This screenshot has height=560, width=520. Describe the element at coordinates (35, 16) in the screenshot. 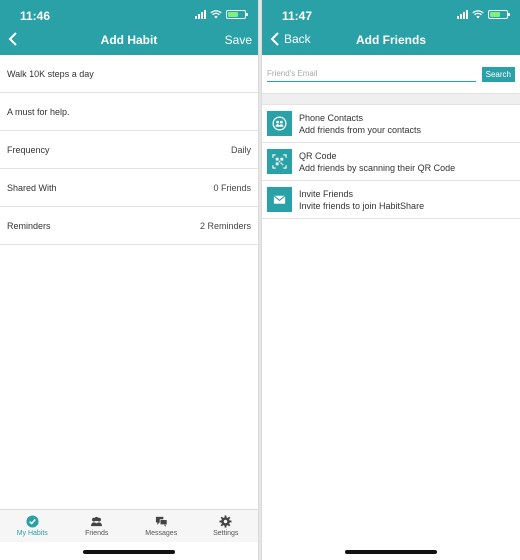

I see `status-time: 11:46` at that location.